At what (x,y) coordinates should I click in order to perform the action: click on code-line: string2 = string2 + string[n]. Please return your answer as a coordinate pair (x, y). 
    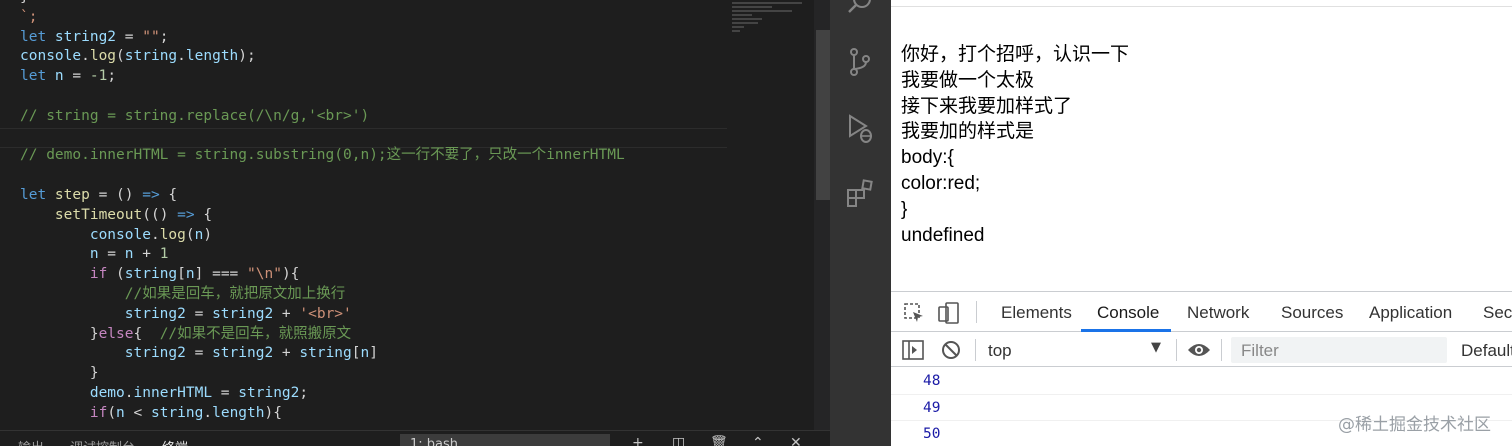
    Looking at the image, I should click on (322, 354).